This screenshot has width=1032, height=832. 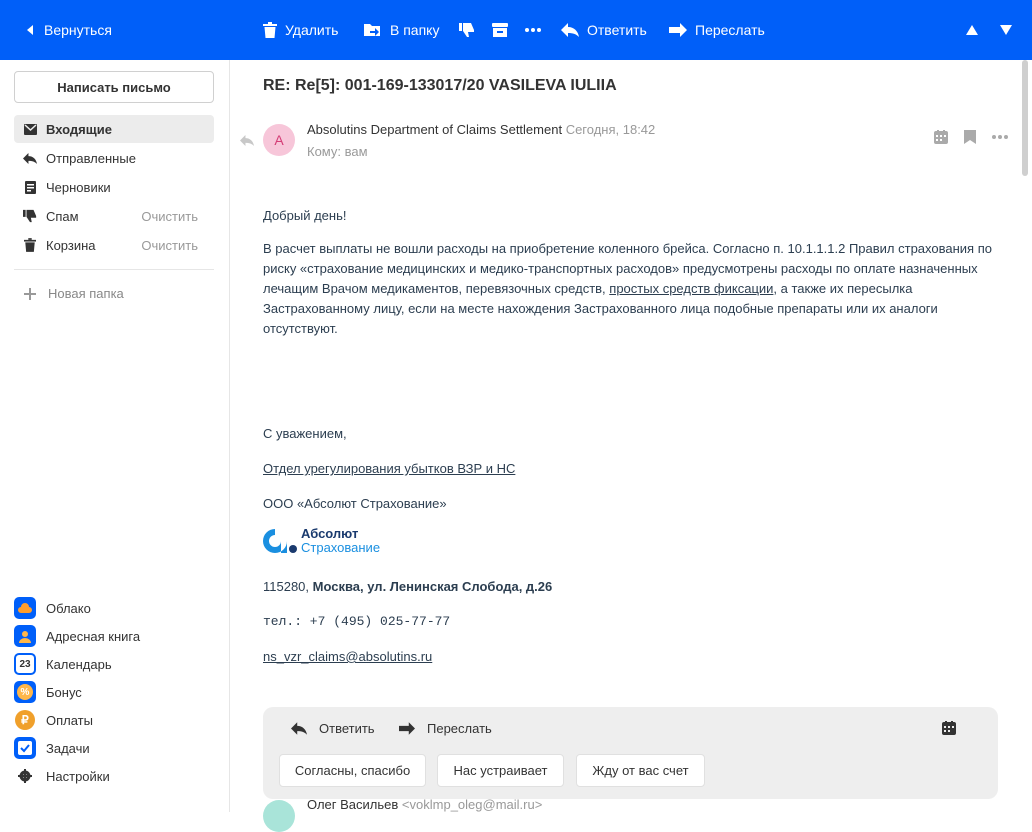 I want to click on reply-panel-forward-button: Переслать, so click(x=445, y=728).